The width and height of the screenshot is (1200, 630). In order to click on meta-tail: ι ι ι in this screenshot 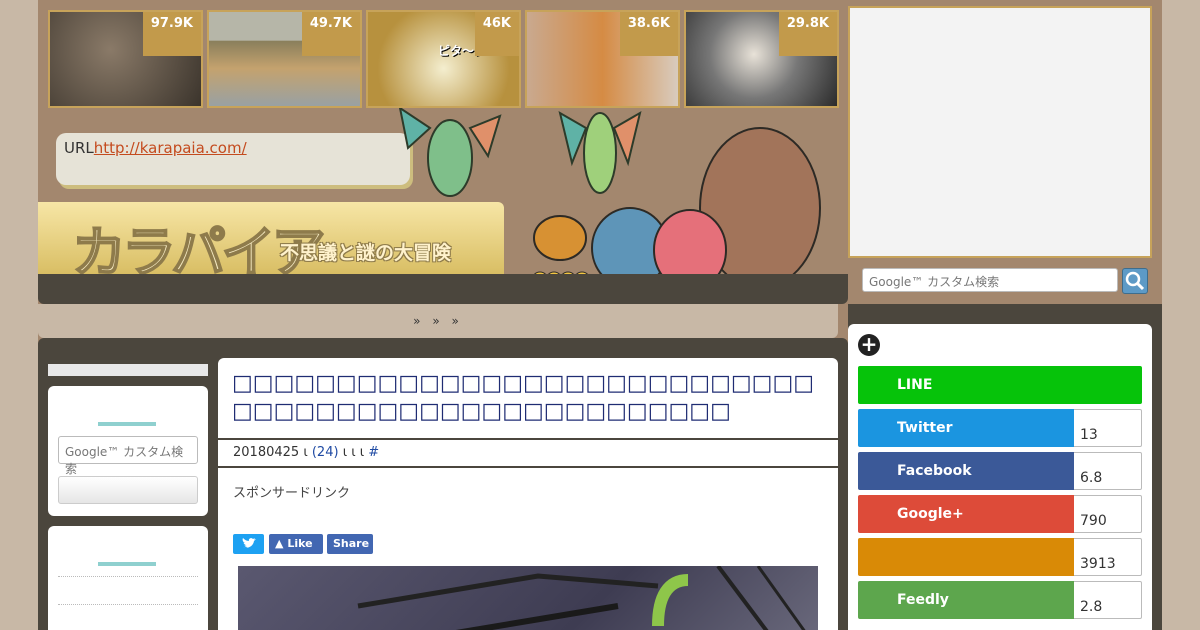, I will do `click(353, 452)`.